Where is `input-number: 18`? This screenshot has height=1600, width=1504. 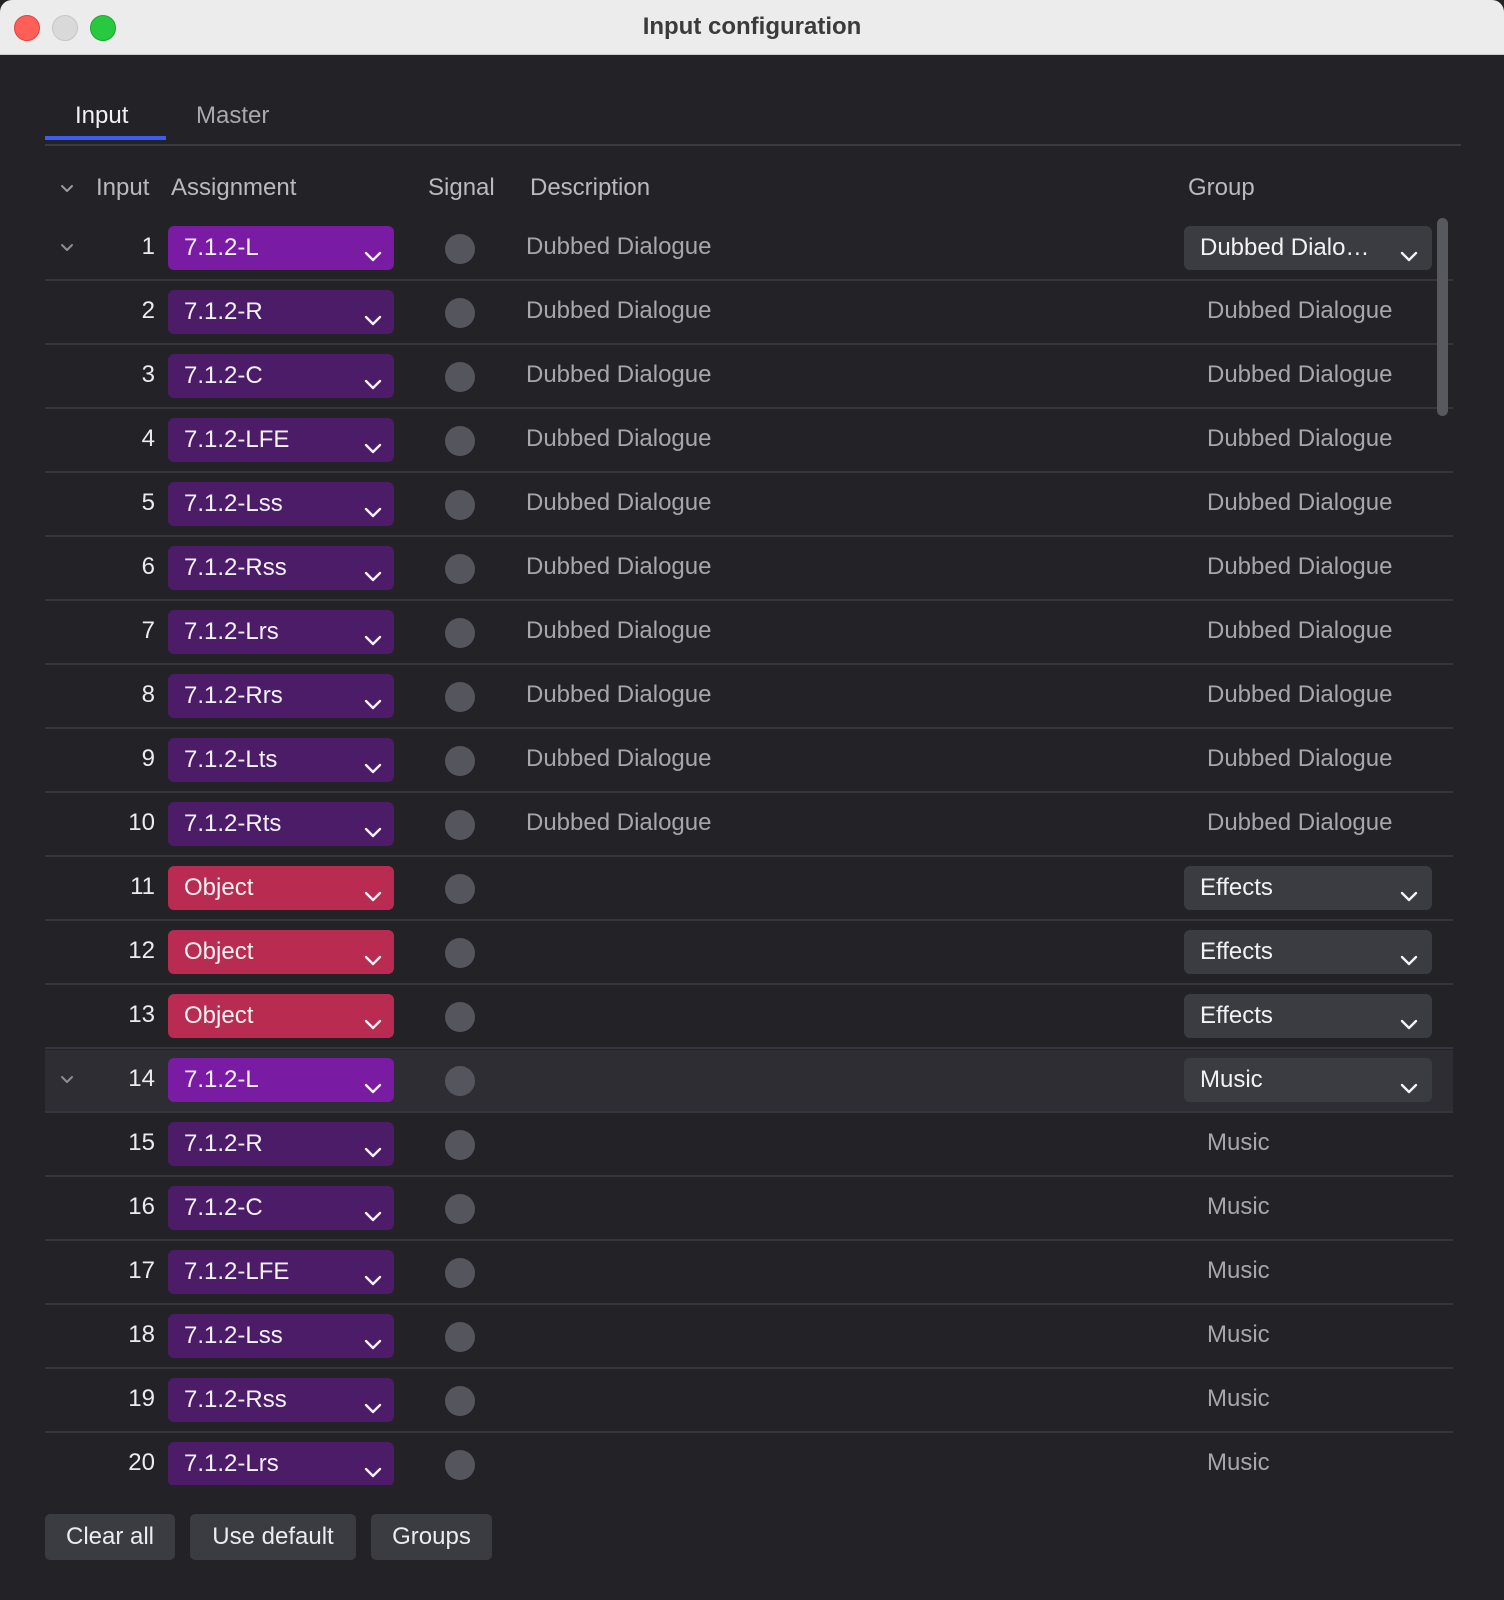 input-number: 18 is located at coordinates (141, 1334).